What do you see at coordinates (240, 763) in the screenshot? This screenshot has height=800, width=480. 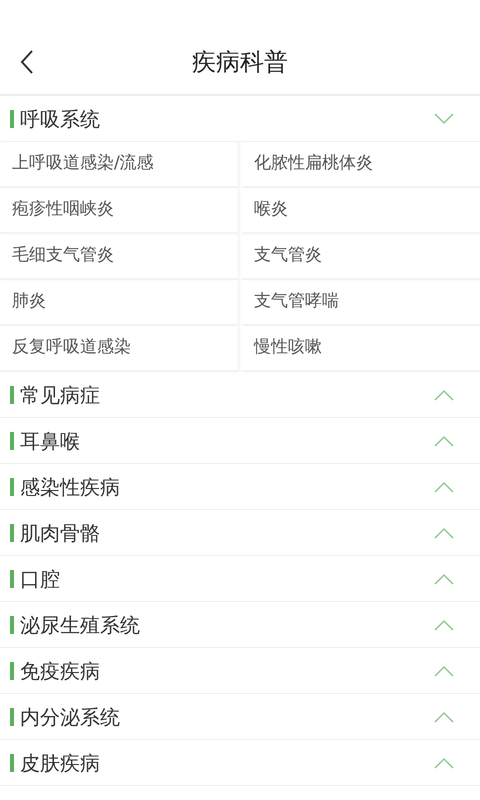 I see `category-header: 皮肤疾病` at bounding box center [240, 763].